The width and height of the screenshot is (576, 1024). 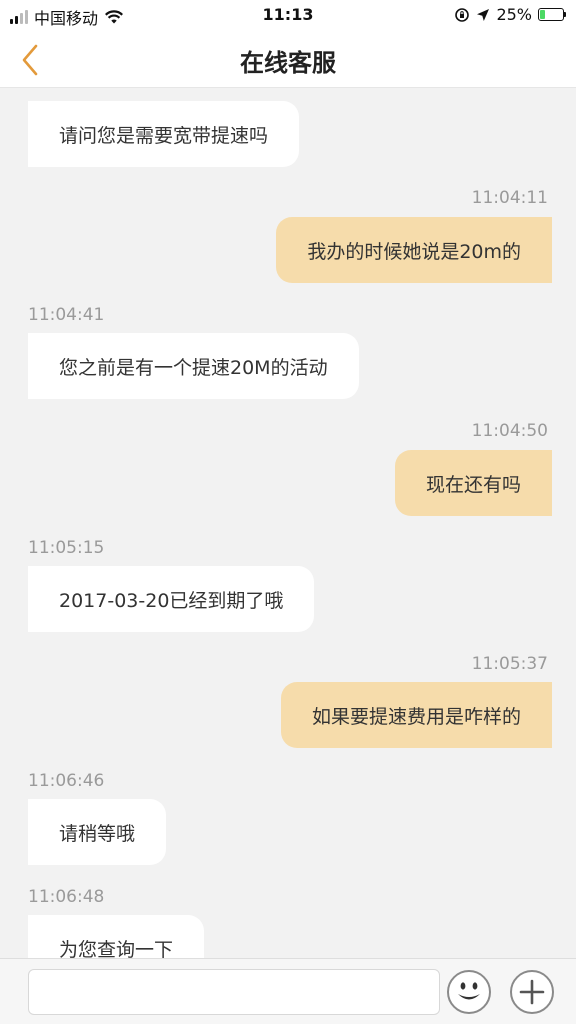 I want to click on message-timestamp: 11:06:46, so click(x=66, y=781).